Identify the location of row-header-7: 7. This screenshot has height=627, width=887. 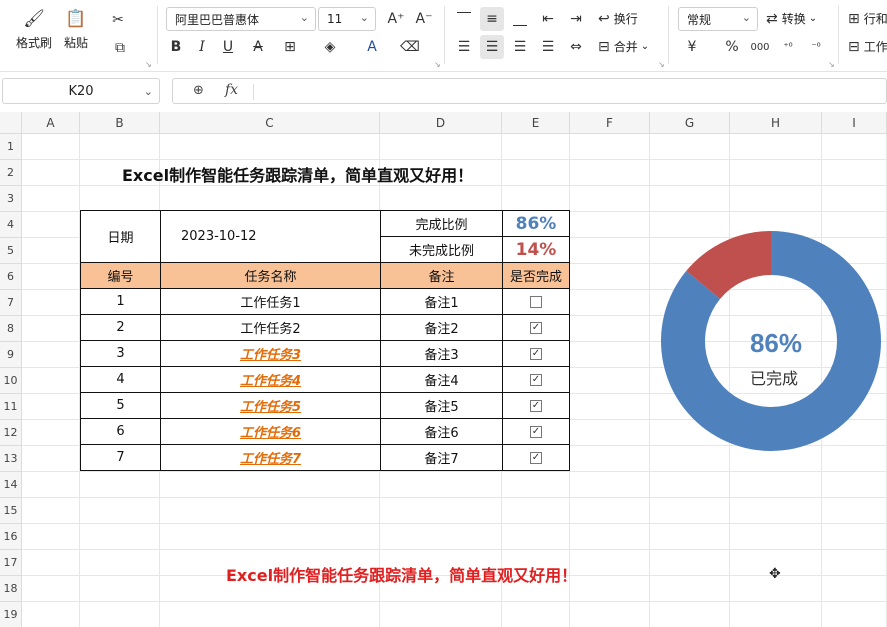
(11, 303).